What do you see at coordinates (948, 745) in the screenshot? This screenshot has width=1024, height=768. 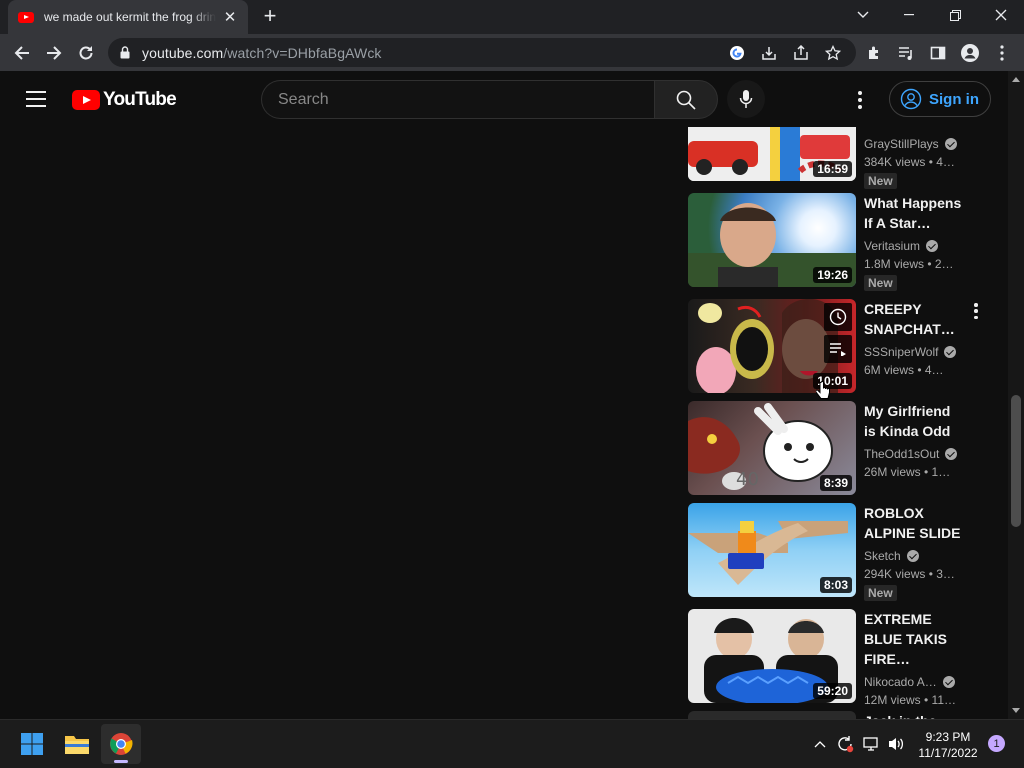 I see `system-clock: 9:23 PM 11/17/2022` at bounding box center [948, 745].